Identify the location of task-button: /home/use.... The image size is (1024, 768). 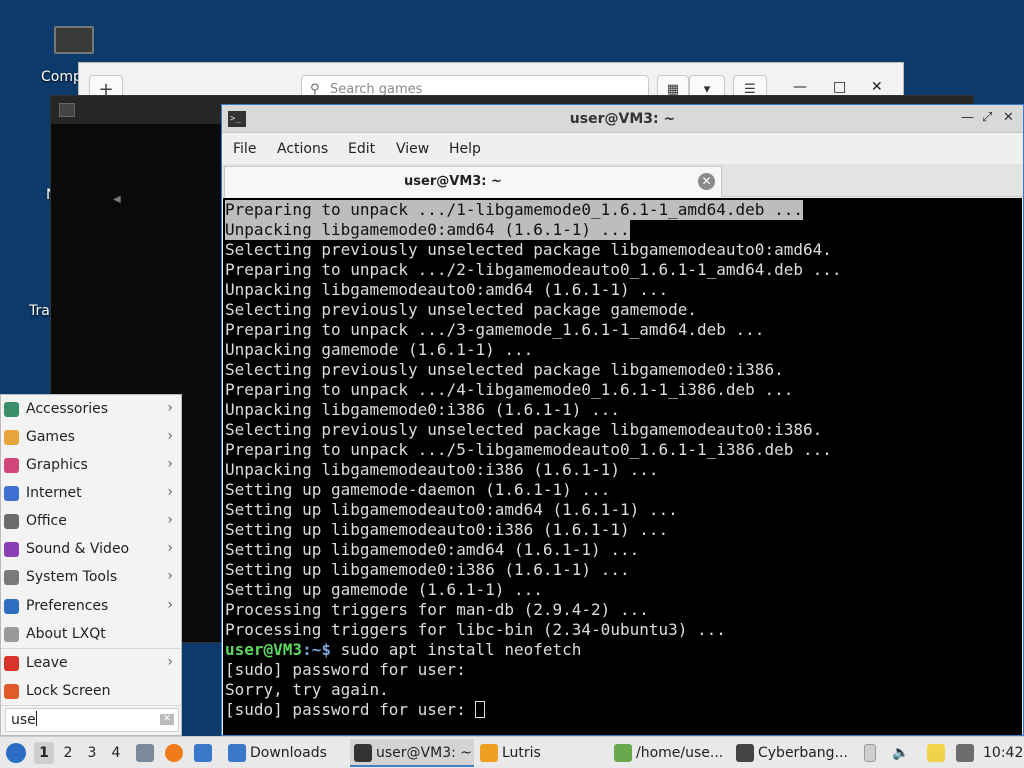
(669, 753).